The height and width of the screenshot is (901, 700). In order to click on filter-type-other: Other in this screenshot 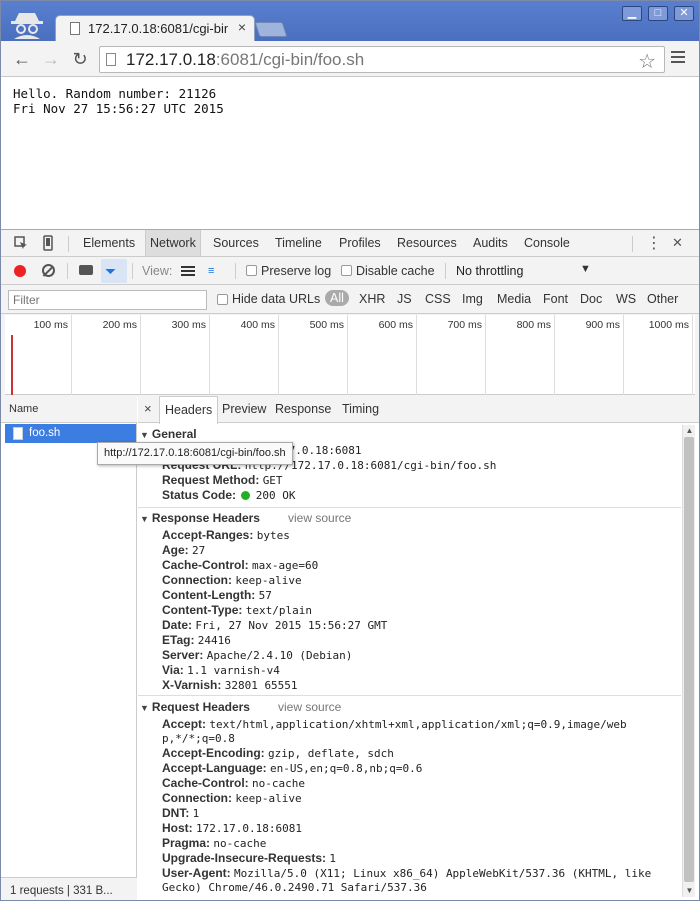, I will do `click(662, 299)`.